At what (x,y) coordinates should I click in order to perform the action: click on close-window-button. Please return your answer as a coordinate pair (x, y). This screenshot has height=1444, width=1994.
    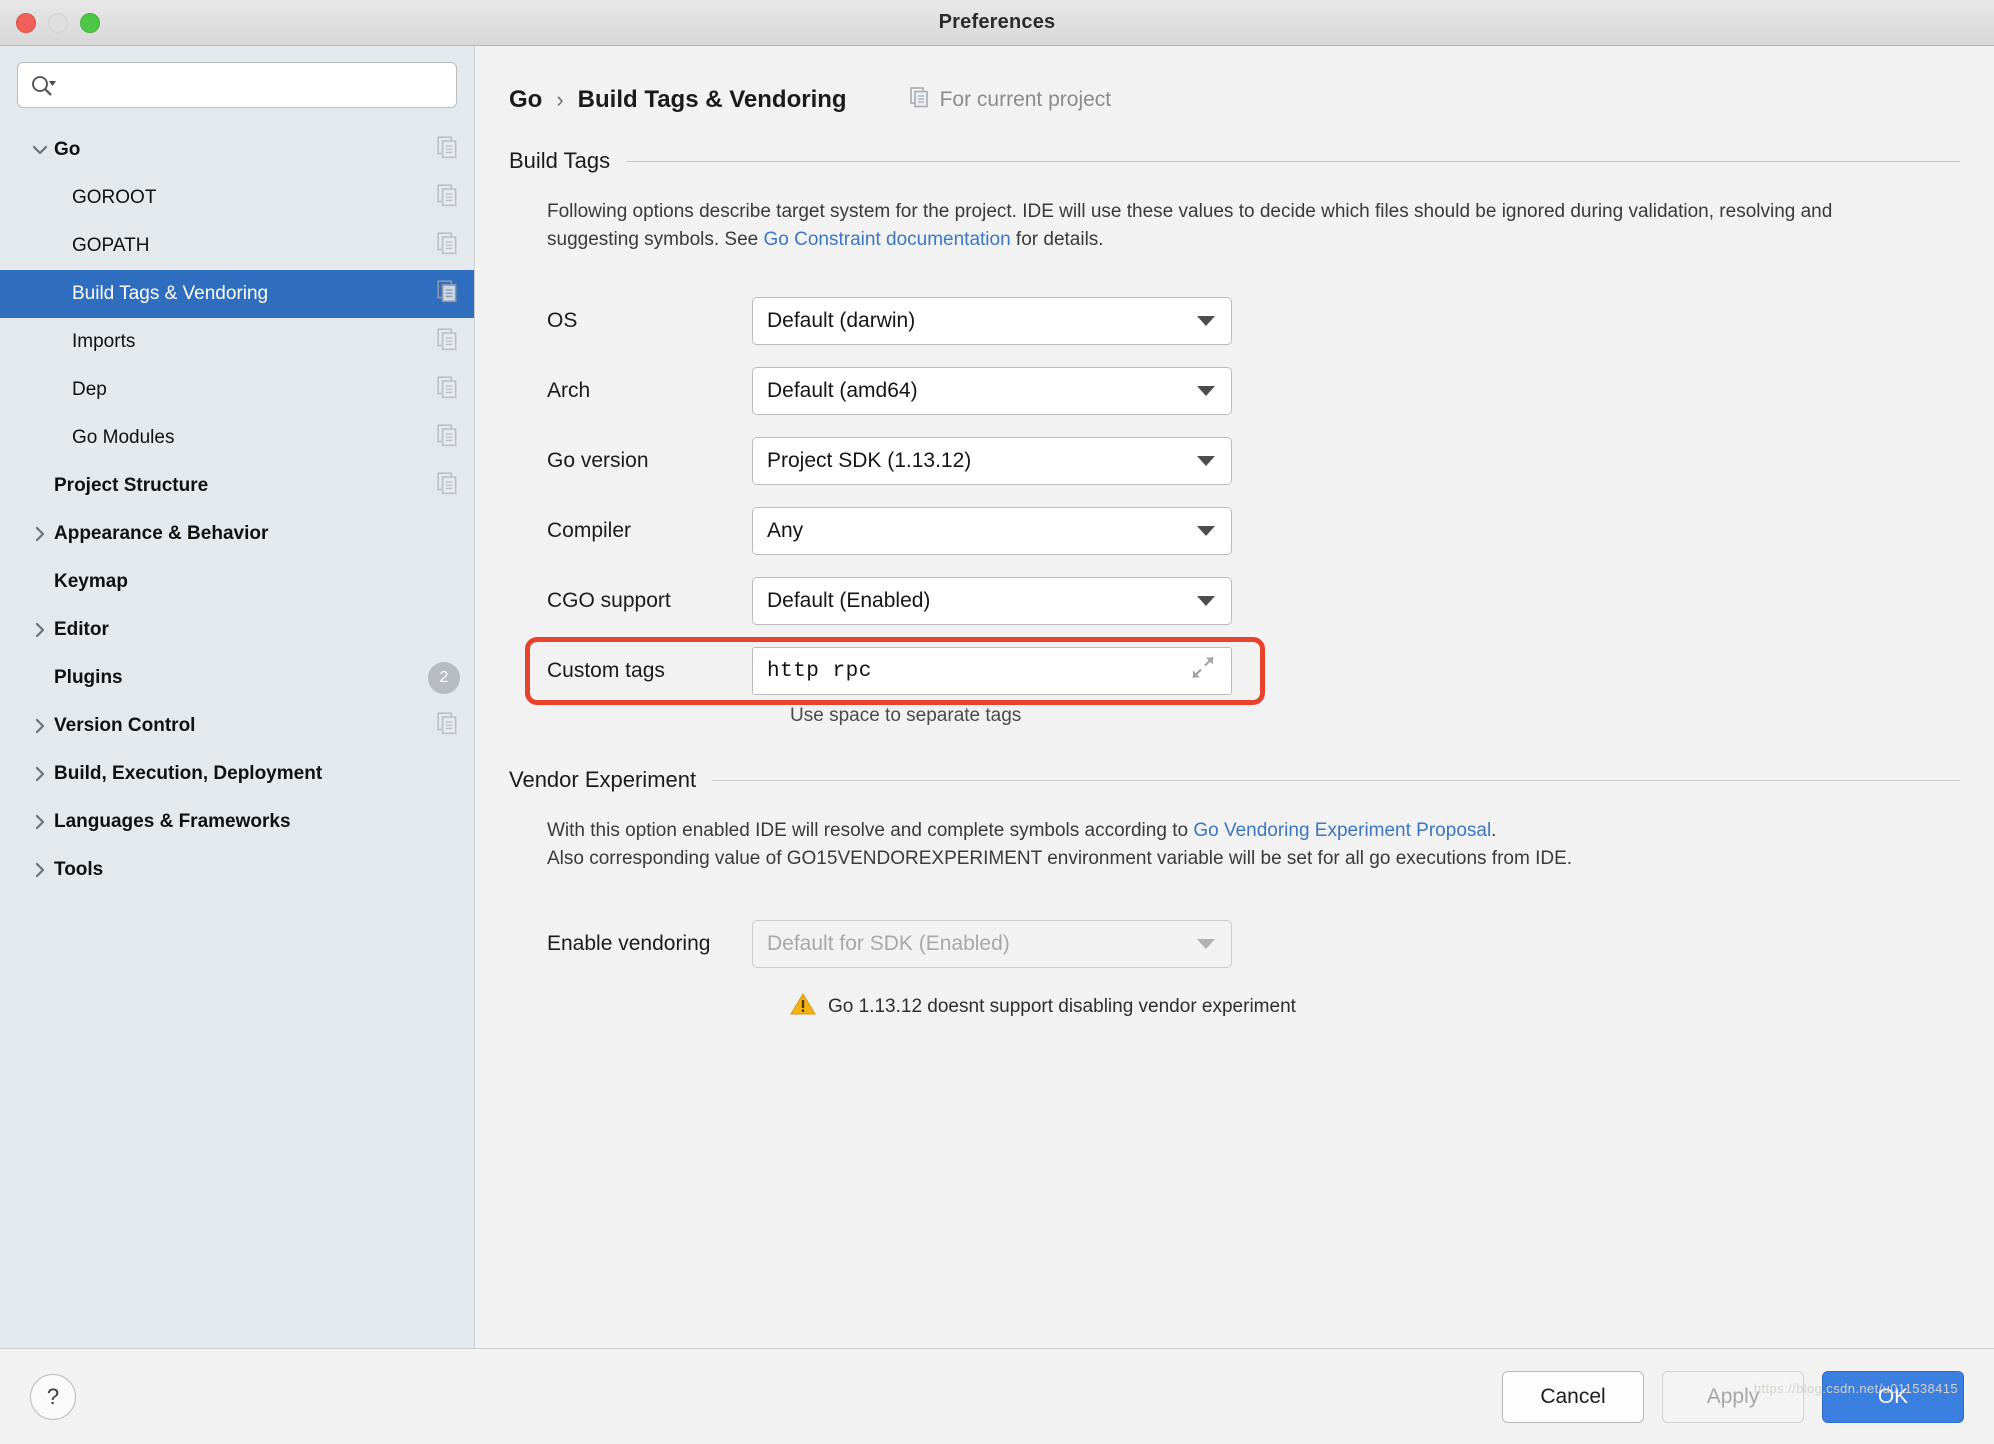
    Looking at the image, I should click on (26, 23).